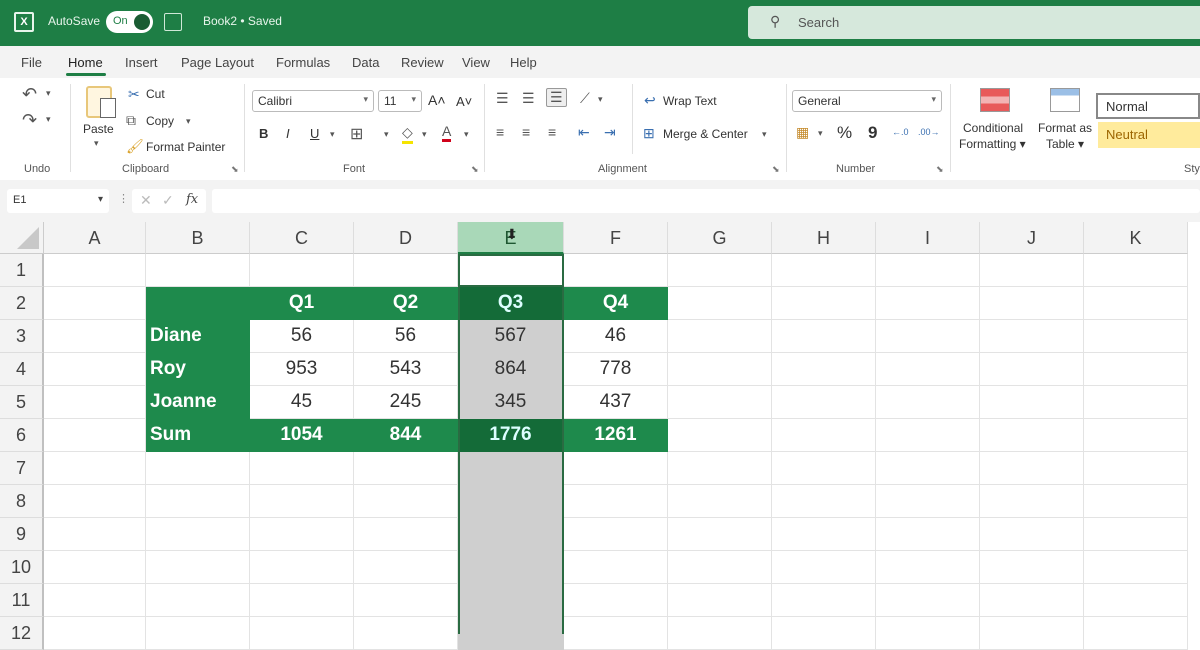 This screenshot has height=650, width=1200. Describe the element at coordinates (511, 501) in the screenshot. I see `cell-E8` at that location.